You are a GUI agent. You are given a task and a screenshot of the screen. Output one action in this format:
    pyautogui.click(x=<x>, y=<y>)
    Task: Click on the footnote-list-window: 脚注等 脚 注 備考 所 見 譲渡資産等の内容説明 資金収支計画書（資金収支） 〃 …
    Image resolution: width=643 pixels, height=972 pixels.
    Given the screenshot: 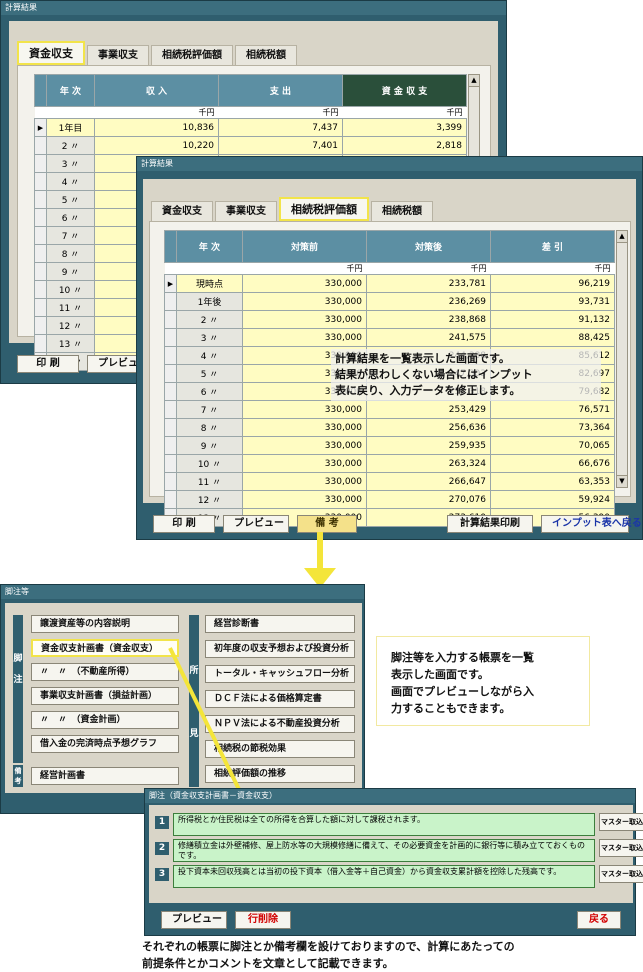 What is the action you would take?
    pyautogui.click(x=182, y=699)
    